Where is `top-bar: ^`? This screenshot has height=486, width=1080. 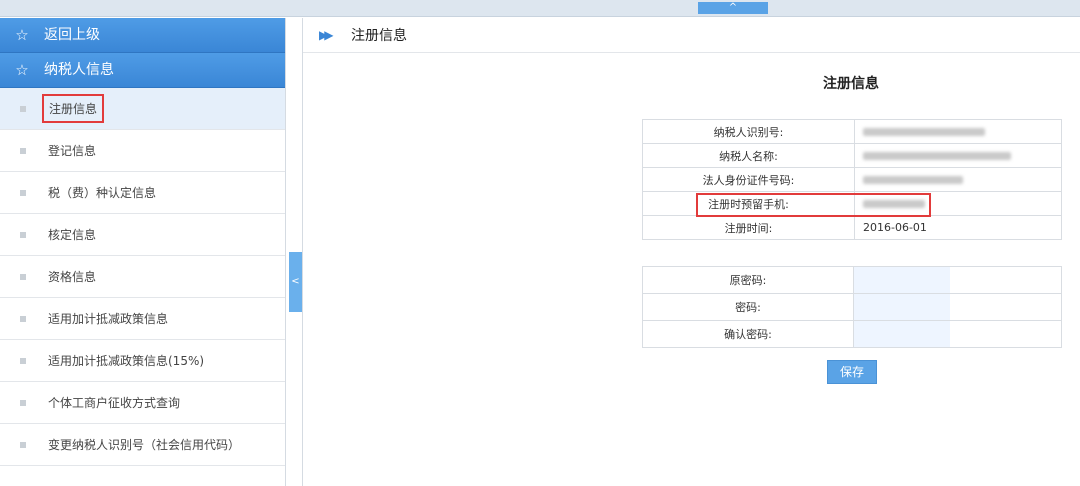 top-bar: ^ is located at coordinates (540, 8).